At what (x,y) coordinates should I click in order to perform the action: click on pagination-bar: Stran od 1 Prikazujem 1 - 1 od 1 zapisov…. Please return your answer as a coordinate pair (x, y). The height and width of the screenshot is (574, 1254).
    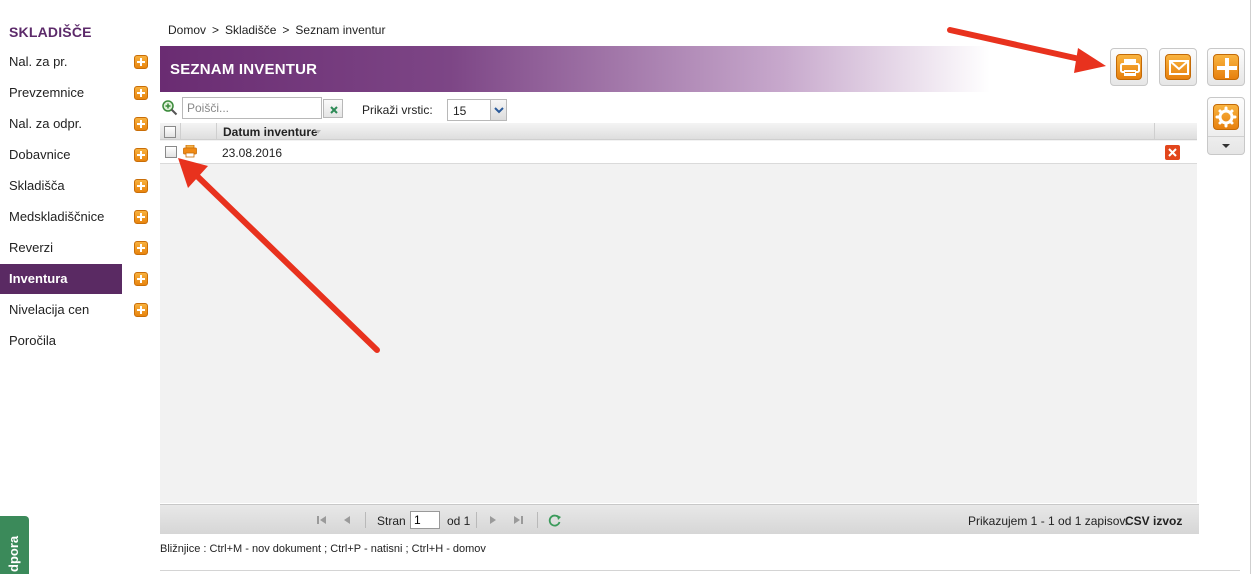
    Looking at the image, I should click on (679, 519).